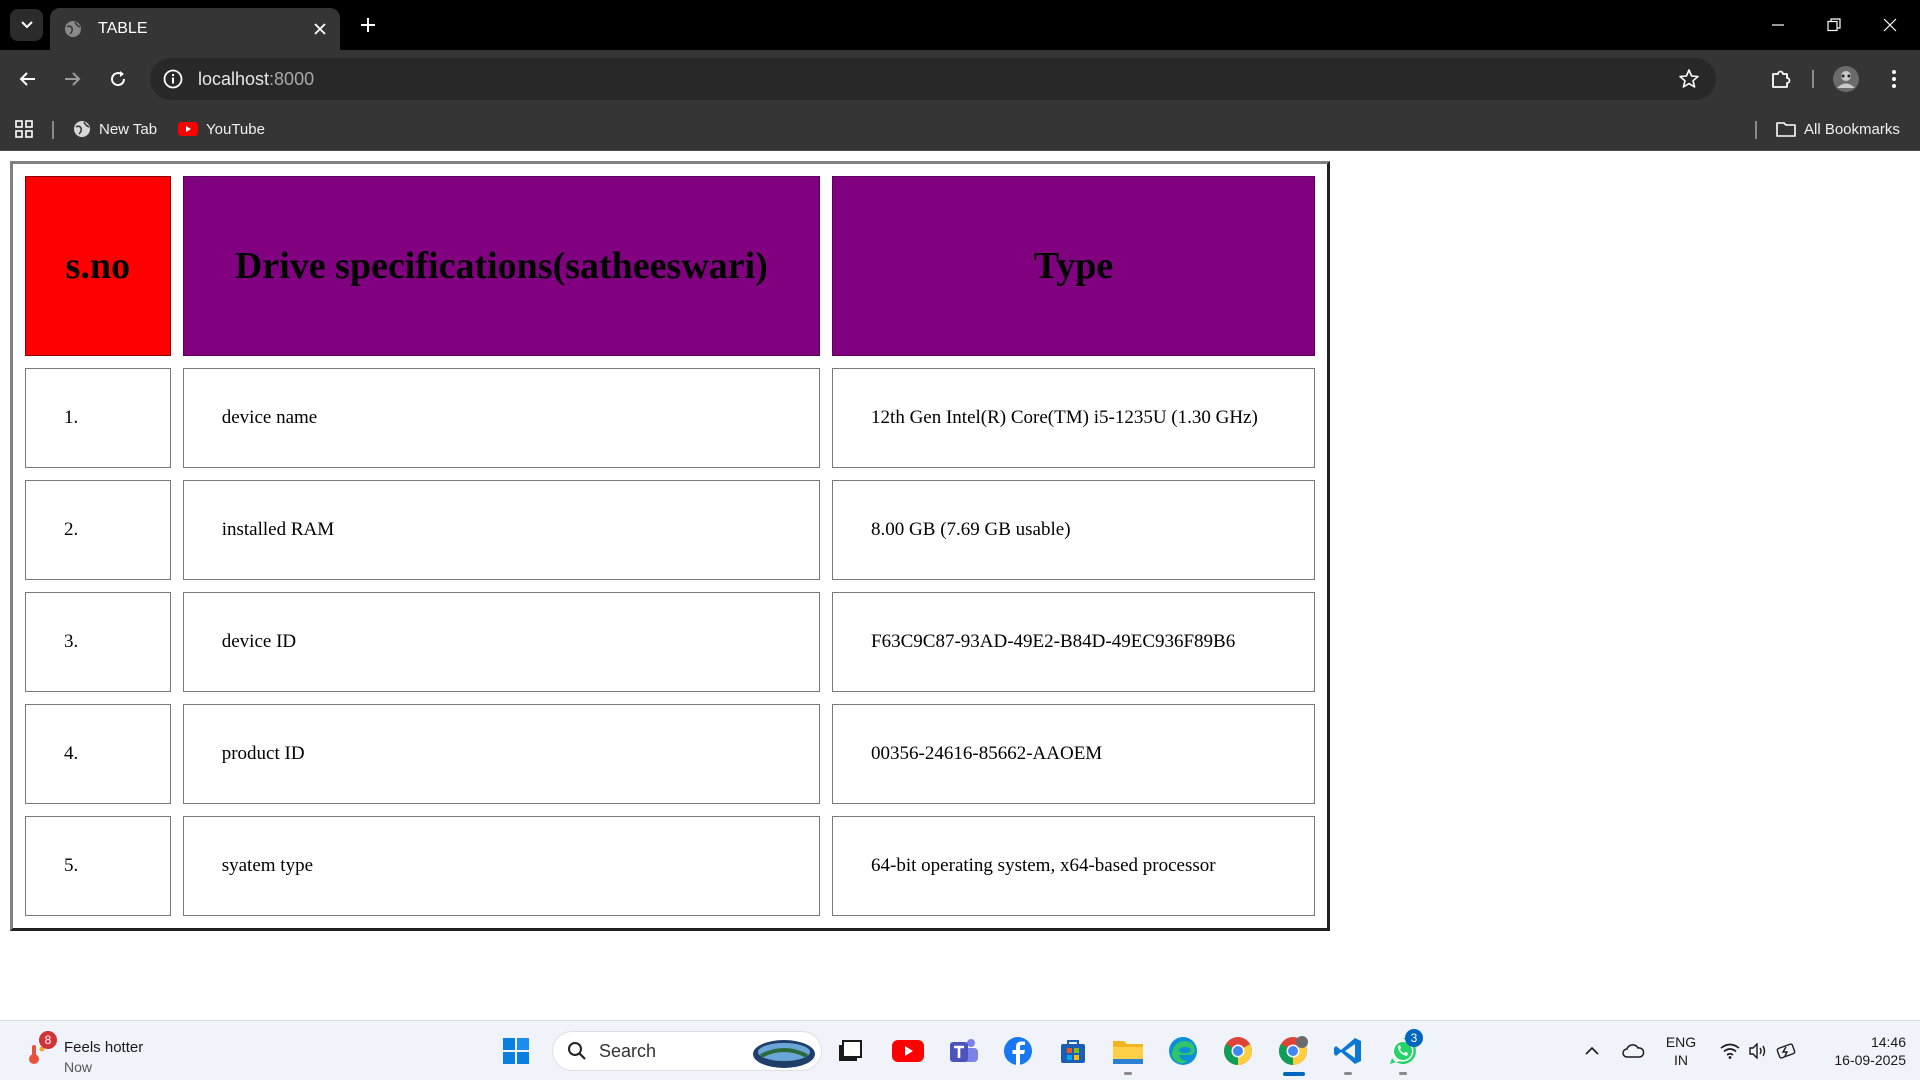  I want to click on taskbar-chrome, so click(1238, 1051).